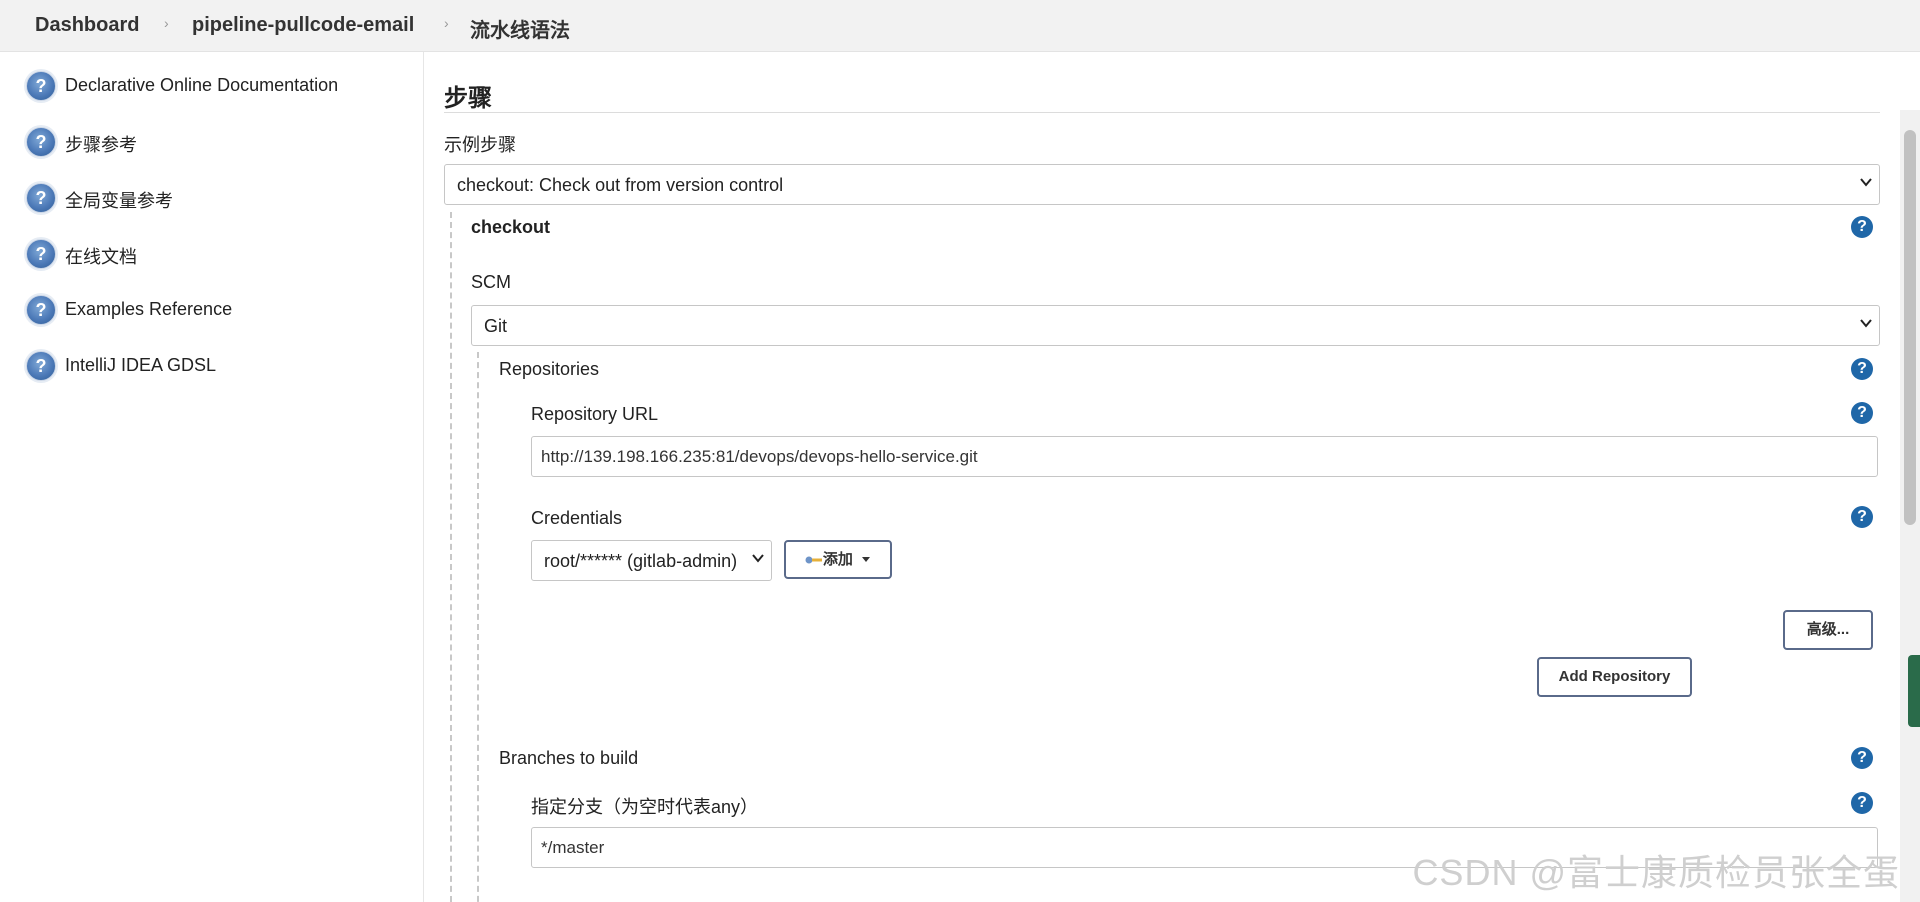 The width and height of the screenshot is (1920, 902). What do you see at coordinates (866, 560) in the screenshot?
I see `caret-down-icon` at bounding box center [866, 560].